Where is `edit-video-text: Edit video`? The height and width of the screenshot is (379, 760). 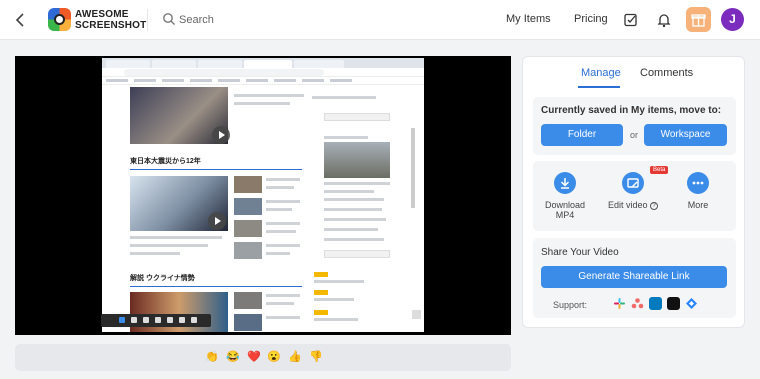
edit-video-text: Edit video is located at coordinates (627, 205).